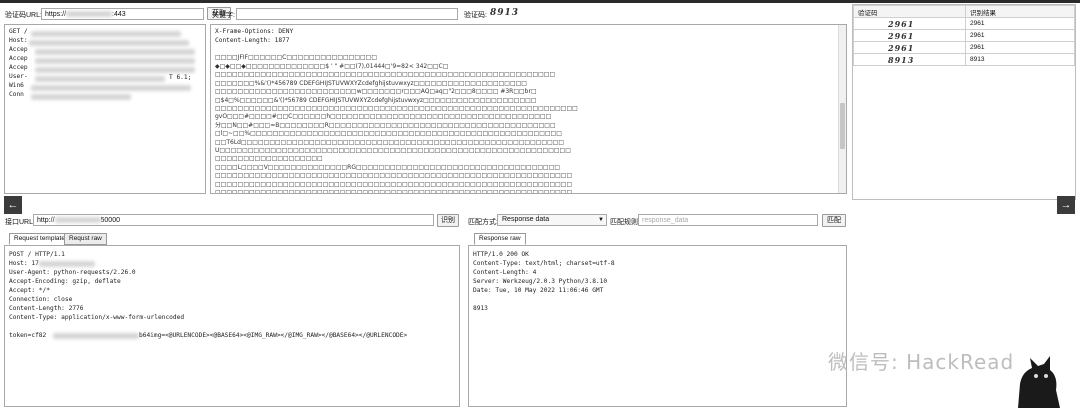 The height and width of the screenshot is (411, 1080). I want to click on template-line: Connection: close, so click(41, 299).